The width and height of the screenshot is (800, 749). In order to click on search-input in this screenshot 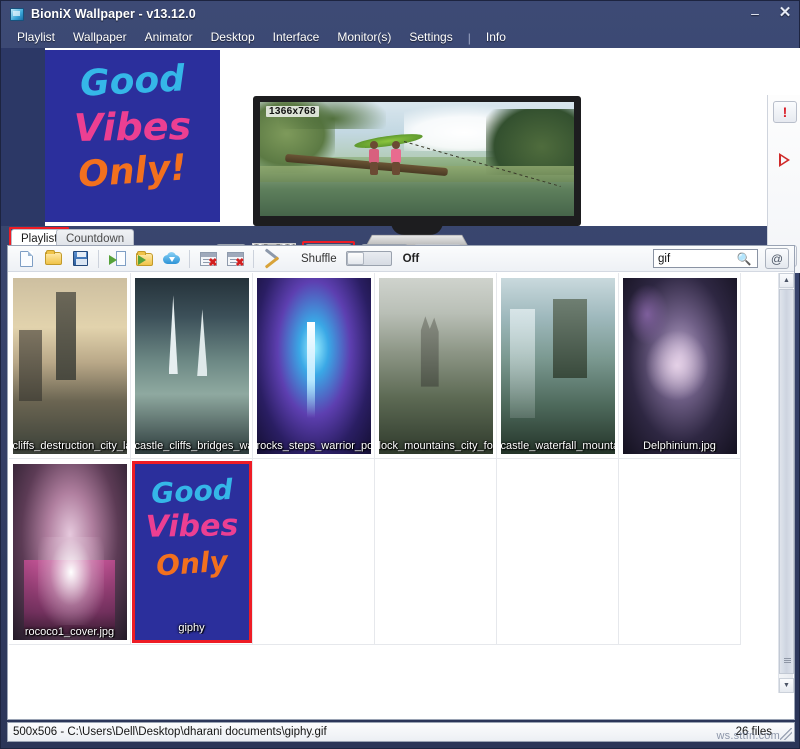, I will do `click(694, 258)`.